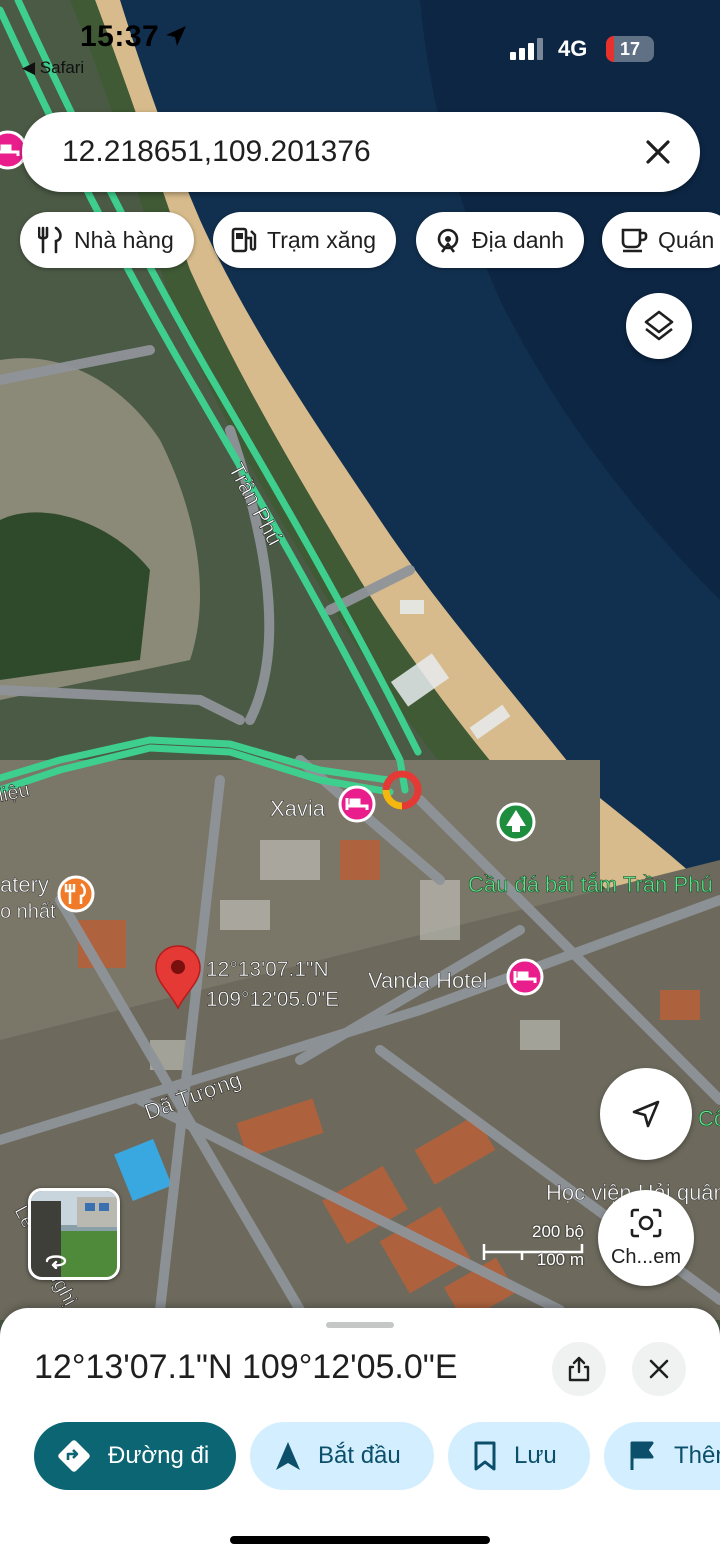  I want to click on poi-xavia-label: Xavia, so click(298, 808).